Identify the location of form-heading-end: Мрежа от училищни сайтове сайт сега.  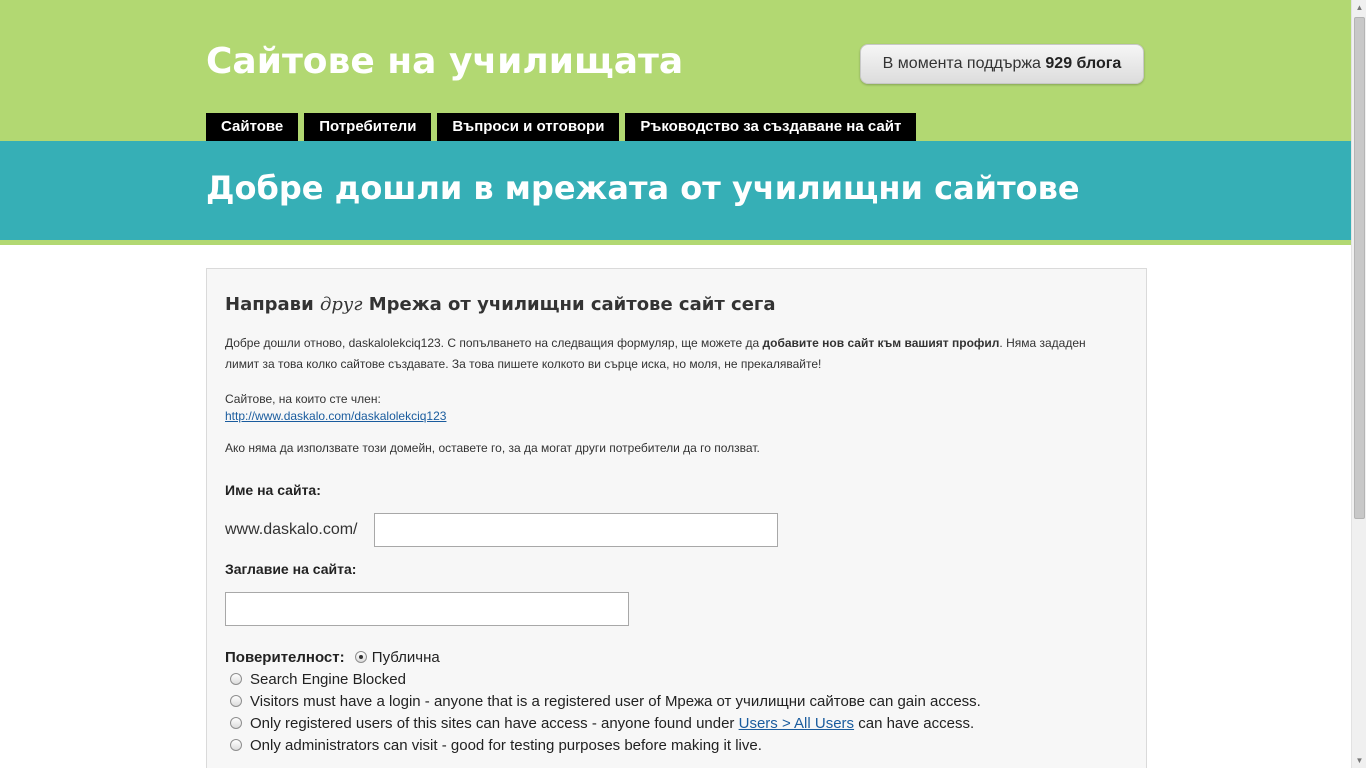
(572, 304).